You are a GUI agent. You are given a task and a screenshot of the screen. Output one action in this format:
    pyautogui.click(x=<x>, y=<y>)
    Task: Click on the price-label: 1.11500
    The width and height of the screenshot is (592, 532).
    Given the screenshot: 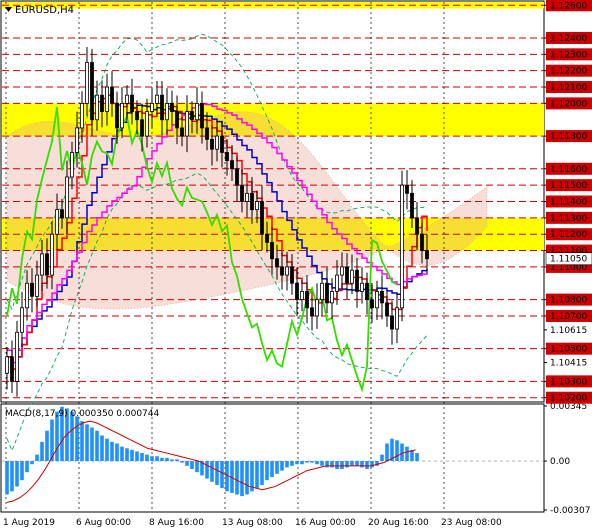 What is the action you would take?
    pyautogui.click(x=568, y=186)
    